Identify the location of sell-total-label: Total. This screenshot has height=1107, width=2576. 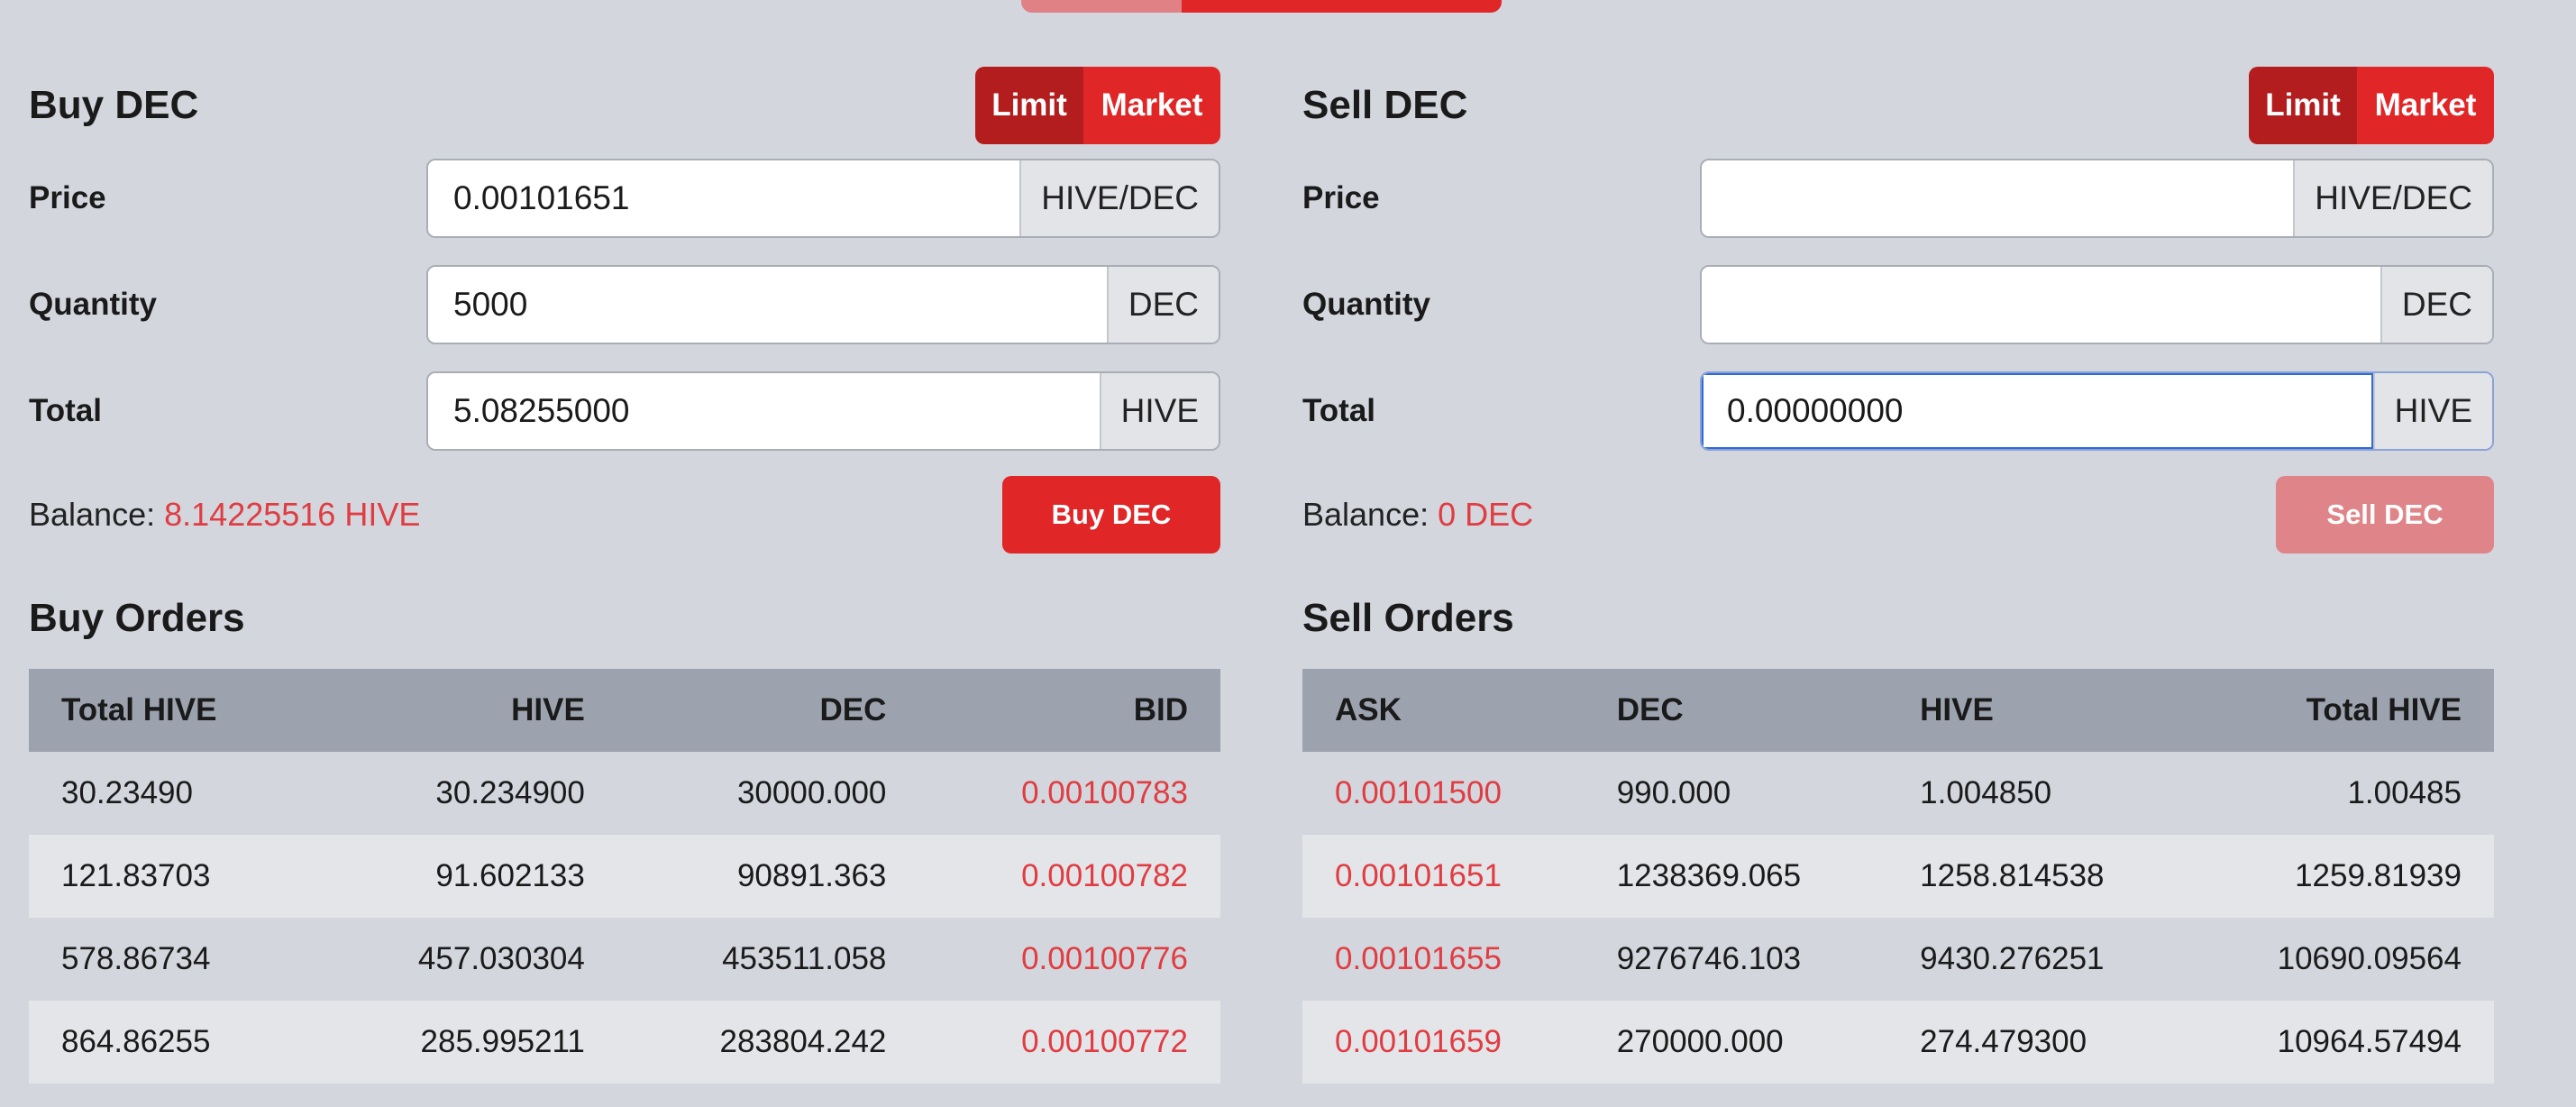
(1339, 410).